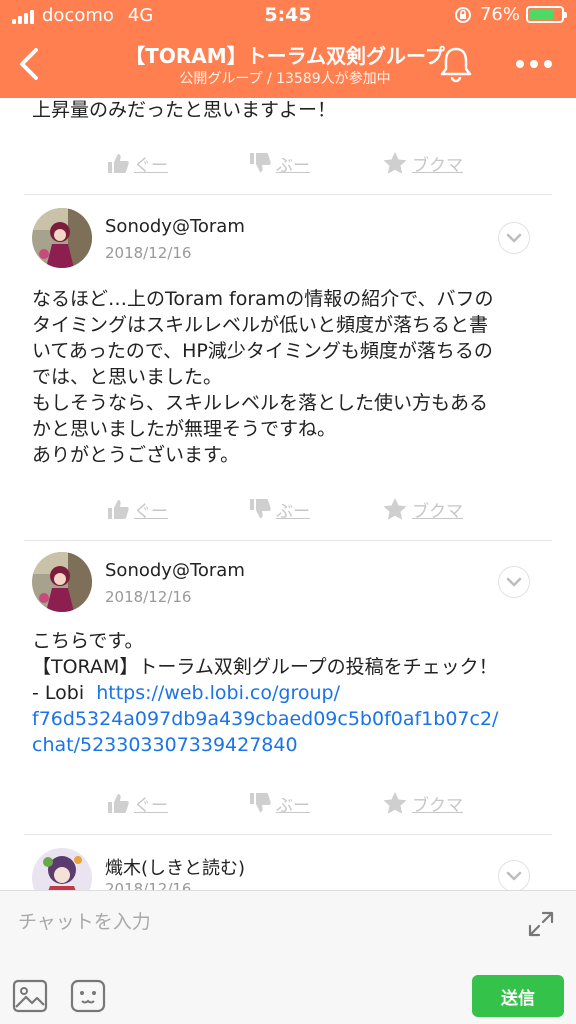 This screenshot has height=1024, width=576. What do you see at coordinates (546, 14) in the screenshot?
I see `battery-icon` at bounding box center [546, 14].